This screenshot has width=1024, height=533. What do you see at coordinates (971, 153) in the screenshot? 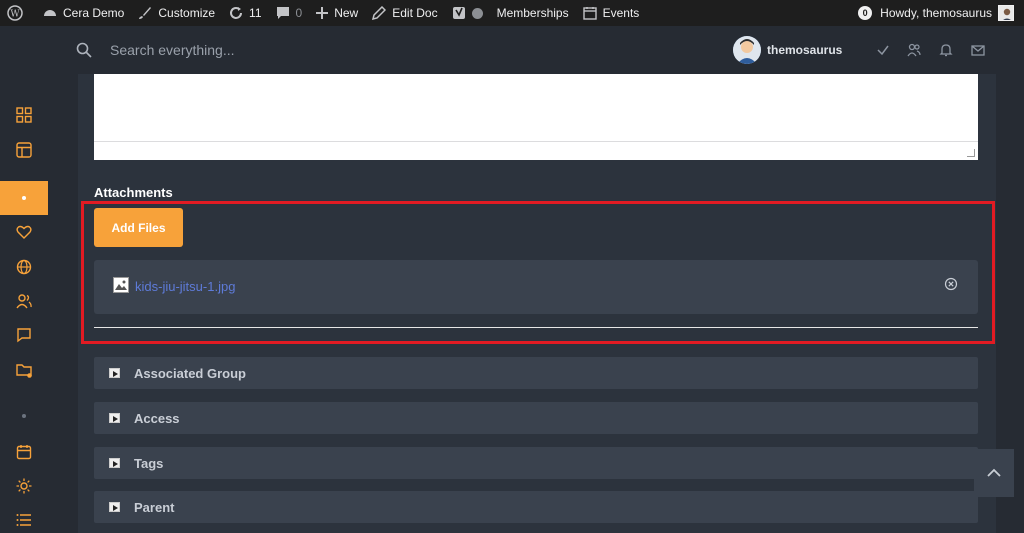
I see `resize-handle-icon` at bounding box center [971, 153].